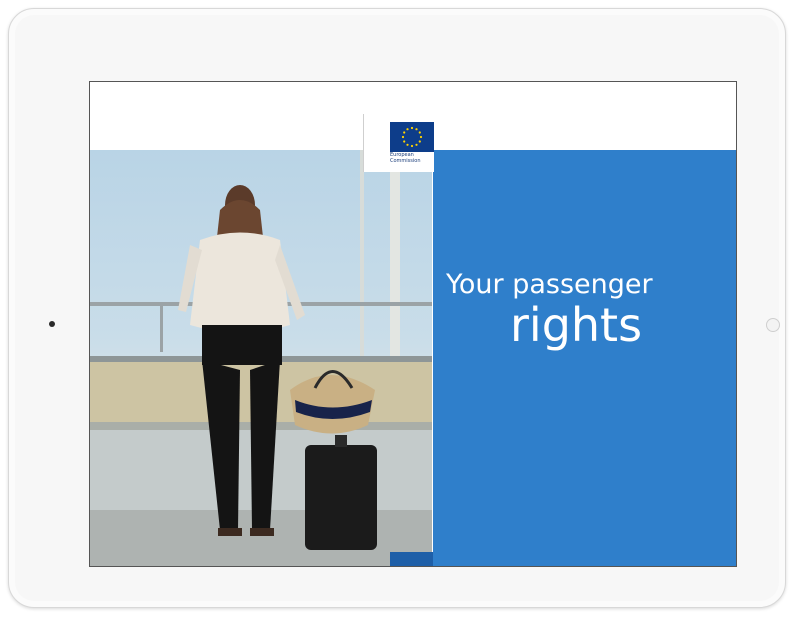 The width and height of the screenshot is (794, 617). I want to click on title-line-1: Your passenger, so click(549, 284).